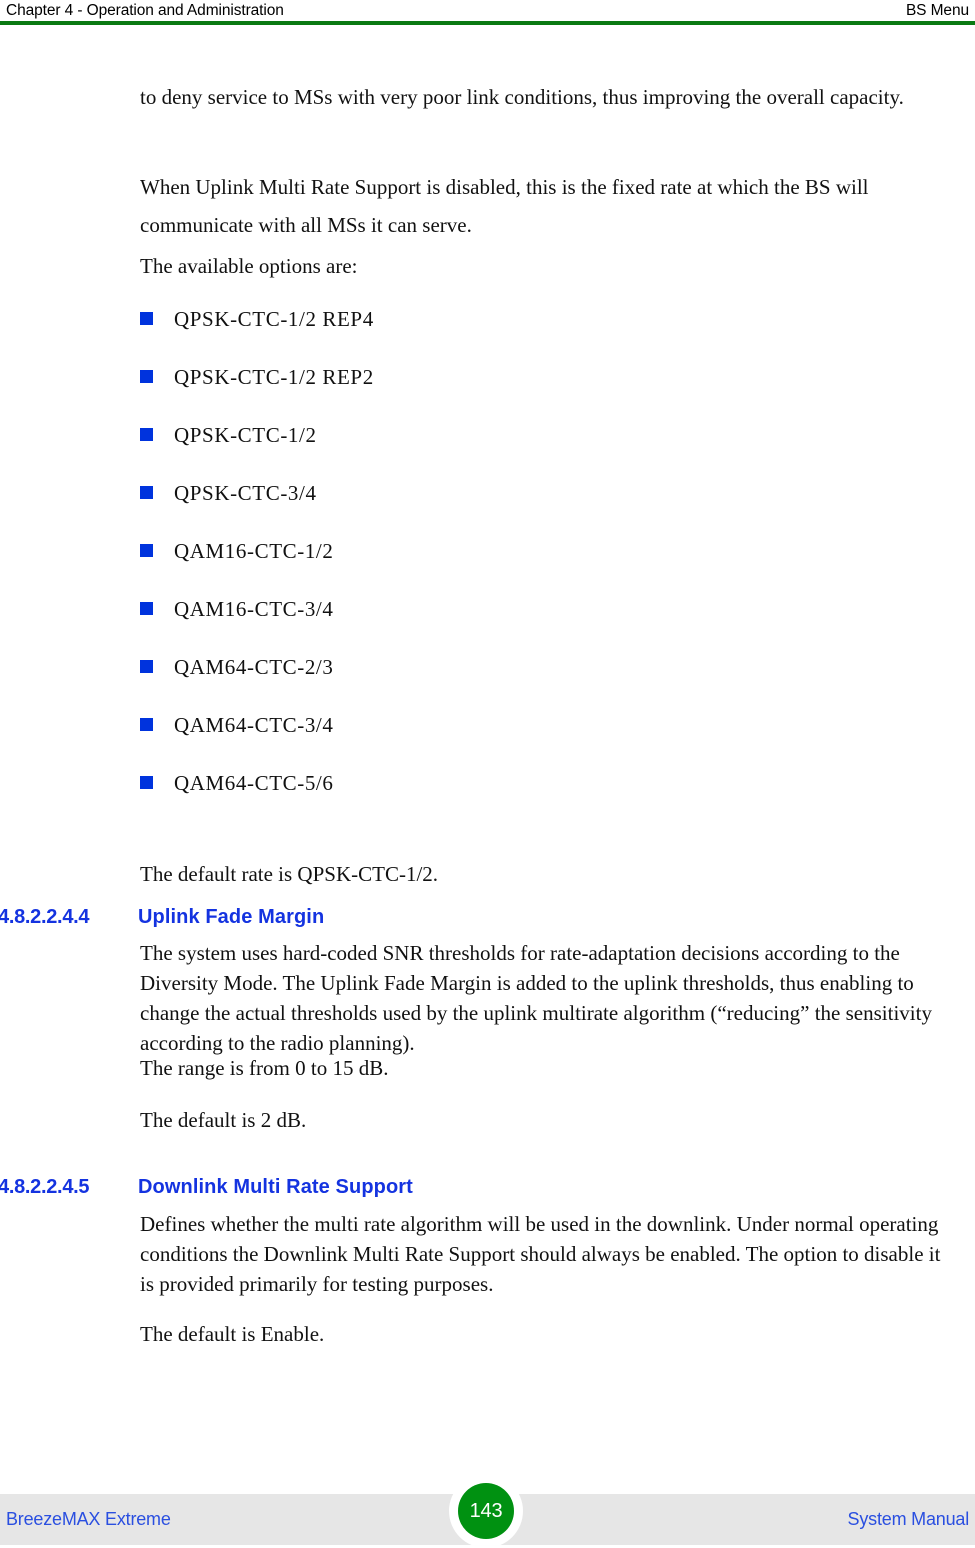  I want to click on list-item: QPSK-CTC-1/2 REP4, so click(549, 335).